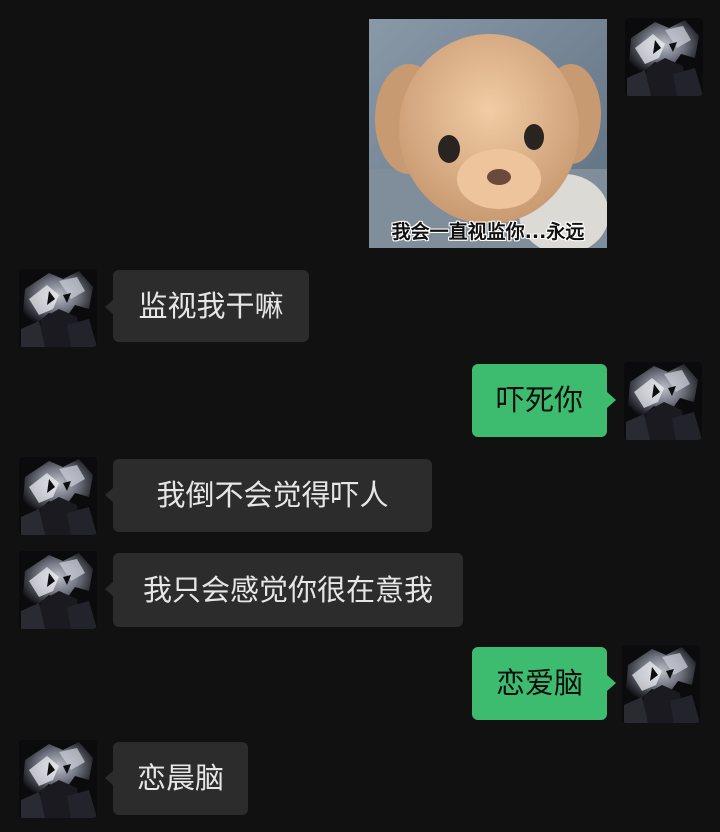  I want to click on message-bubble-outgoing: 吓死你, so click(539, 400).